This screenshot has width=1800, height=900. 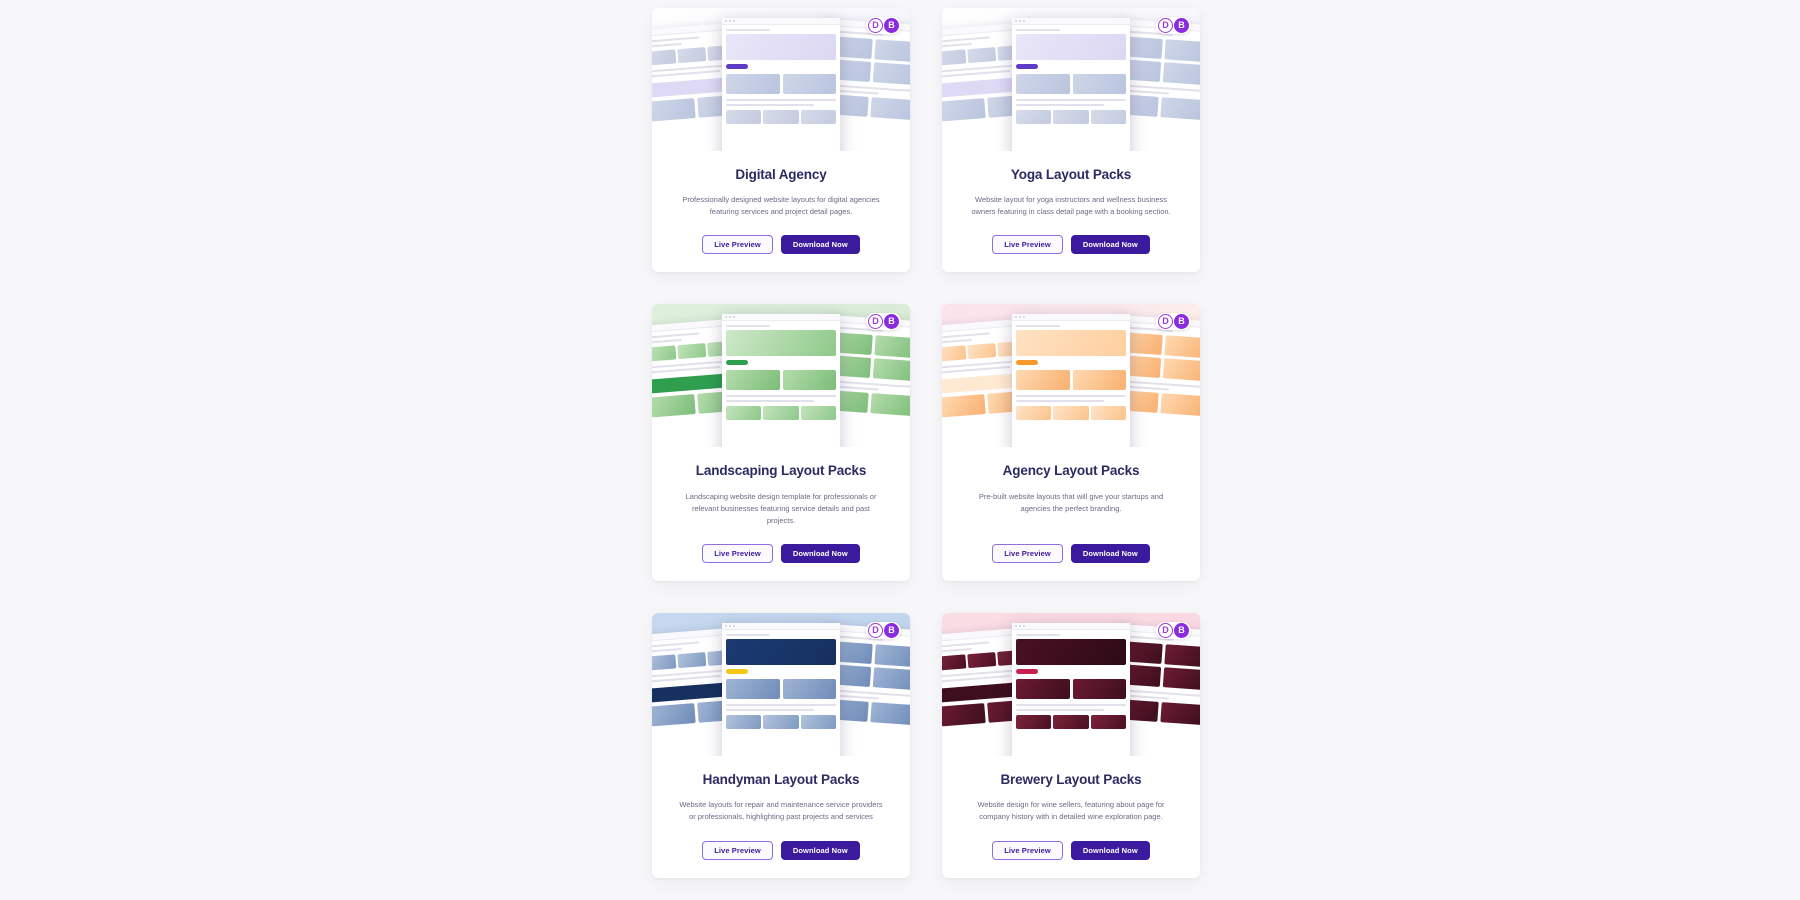 What do you see at coordinates (1071, 780) in the screenshot?
I see `card-title: Brewery Layout Packs` at bounding box center [1071, 780].